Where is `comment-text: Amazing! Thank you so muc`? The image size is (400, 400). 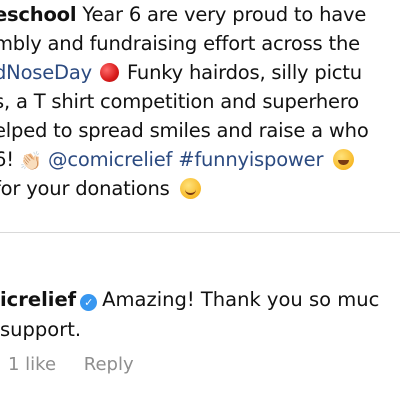 comment-text: Amazing! Thank you so muc is located at coordinates (241, 299).